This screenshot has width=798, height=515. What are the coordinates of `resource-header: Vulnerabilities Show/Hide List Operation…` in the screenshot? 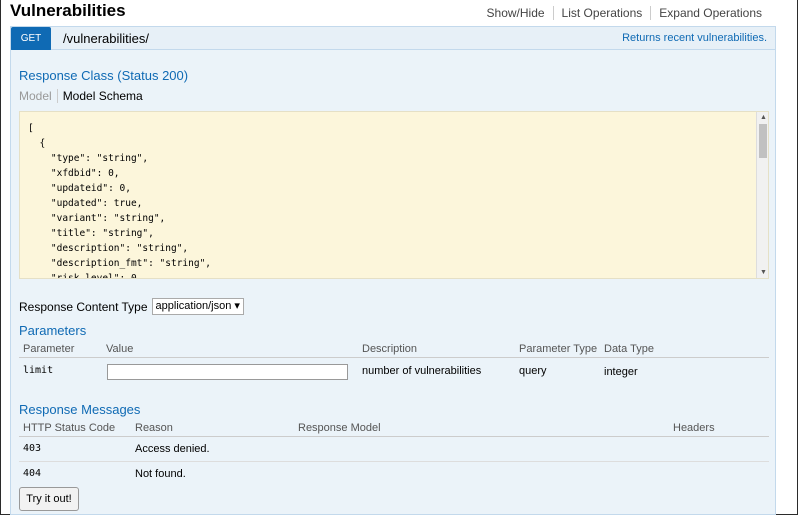 It's located at (400, 13).